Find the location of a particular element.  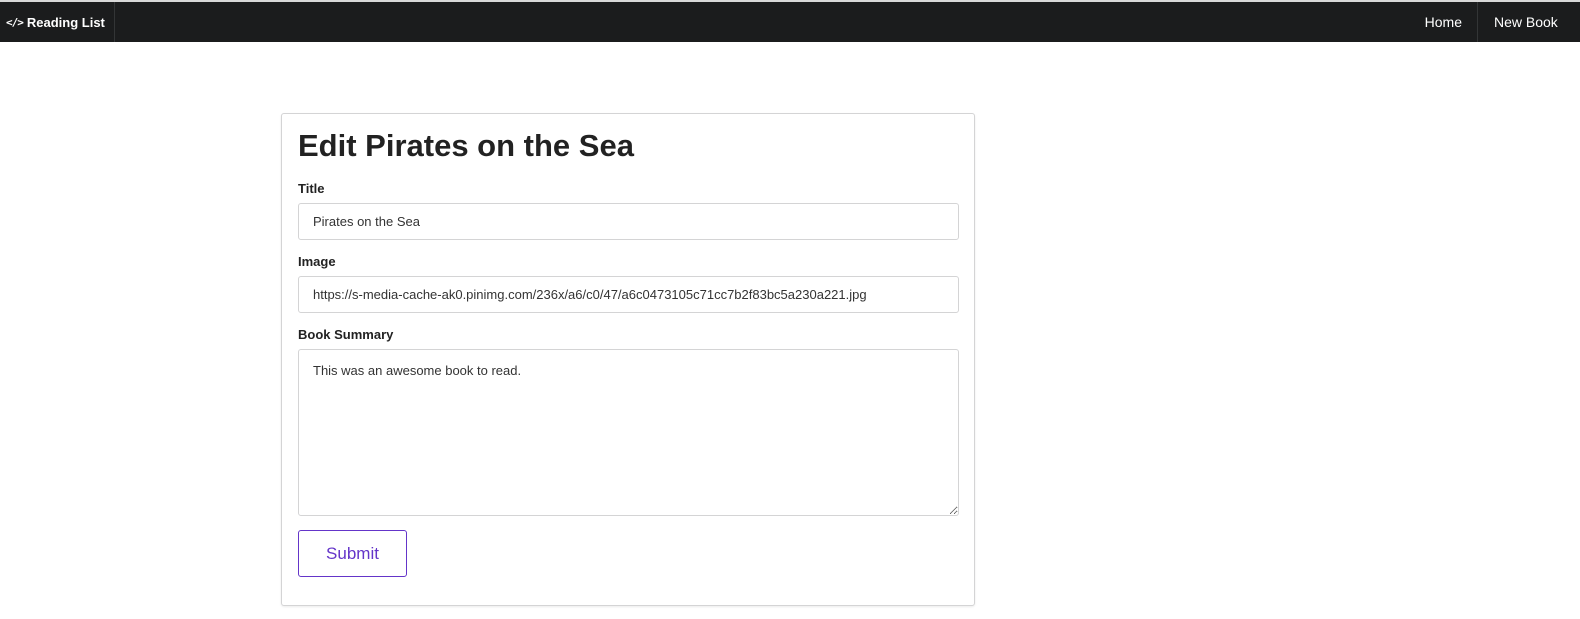

submit-button: Submit is located at coordinates (352, 553).